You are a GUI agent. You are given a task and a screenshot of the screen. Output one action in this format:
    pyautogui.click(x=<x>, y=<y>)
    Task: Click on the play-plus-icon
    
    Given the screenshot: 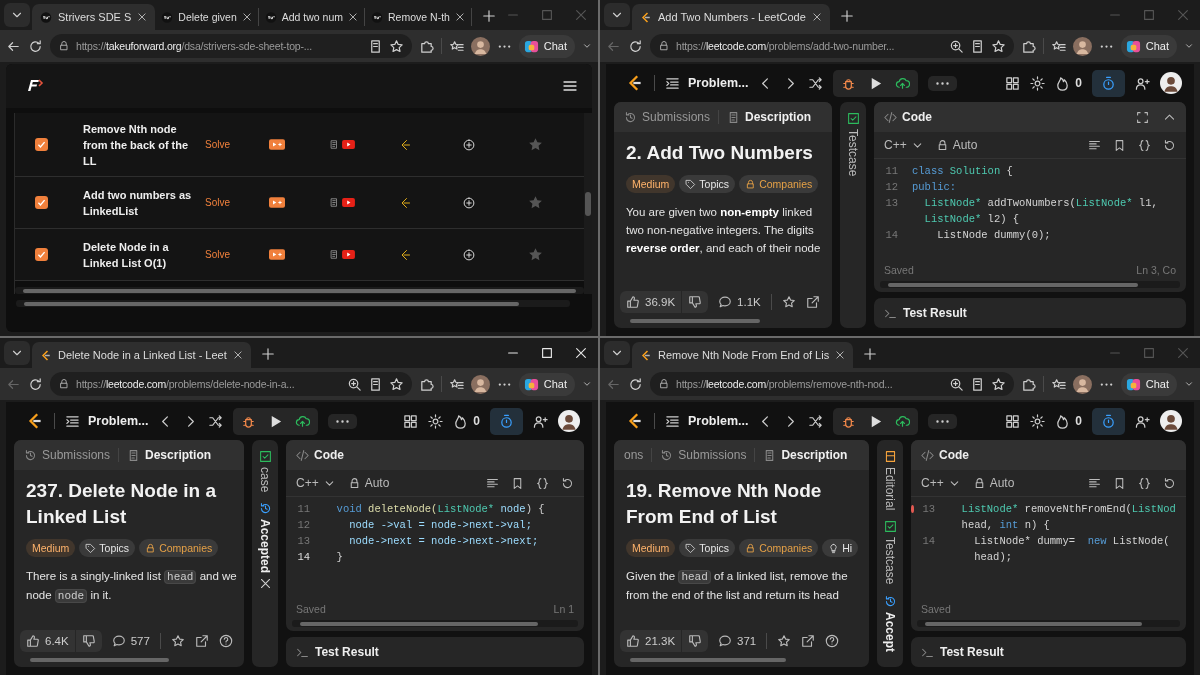 What is the action you would take?
    pyautogui.click(x=277, y=254)
    